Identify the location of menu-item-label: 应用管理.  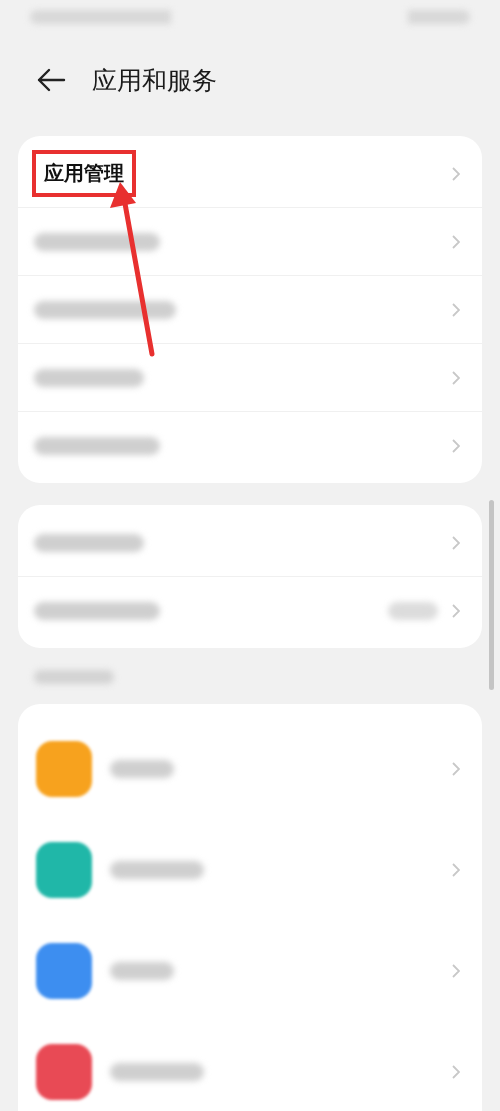
(84, 173).